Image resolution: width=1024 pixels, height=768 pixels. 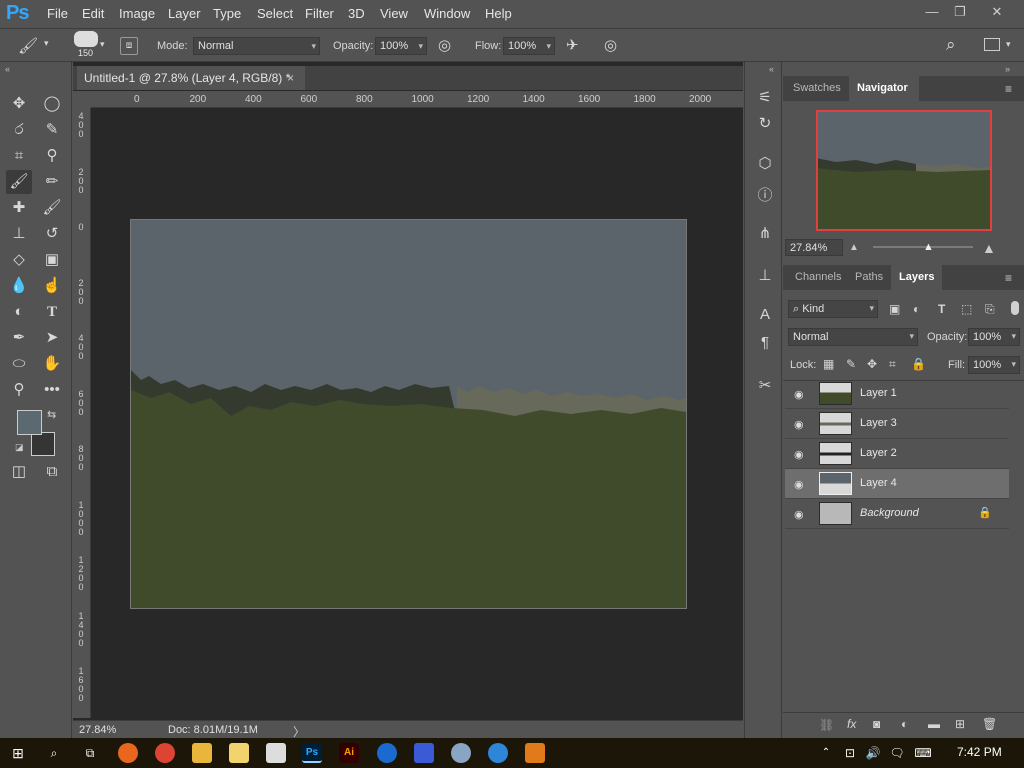 I want to click on layer-name: Layer 4, so click(x=878, y=483).